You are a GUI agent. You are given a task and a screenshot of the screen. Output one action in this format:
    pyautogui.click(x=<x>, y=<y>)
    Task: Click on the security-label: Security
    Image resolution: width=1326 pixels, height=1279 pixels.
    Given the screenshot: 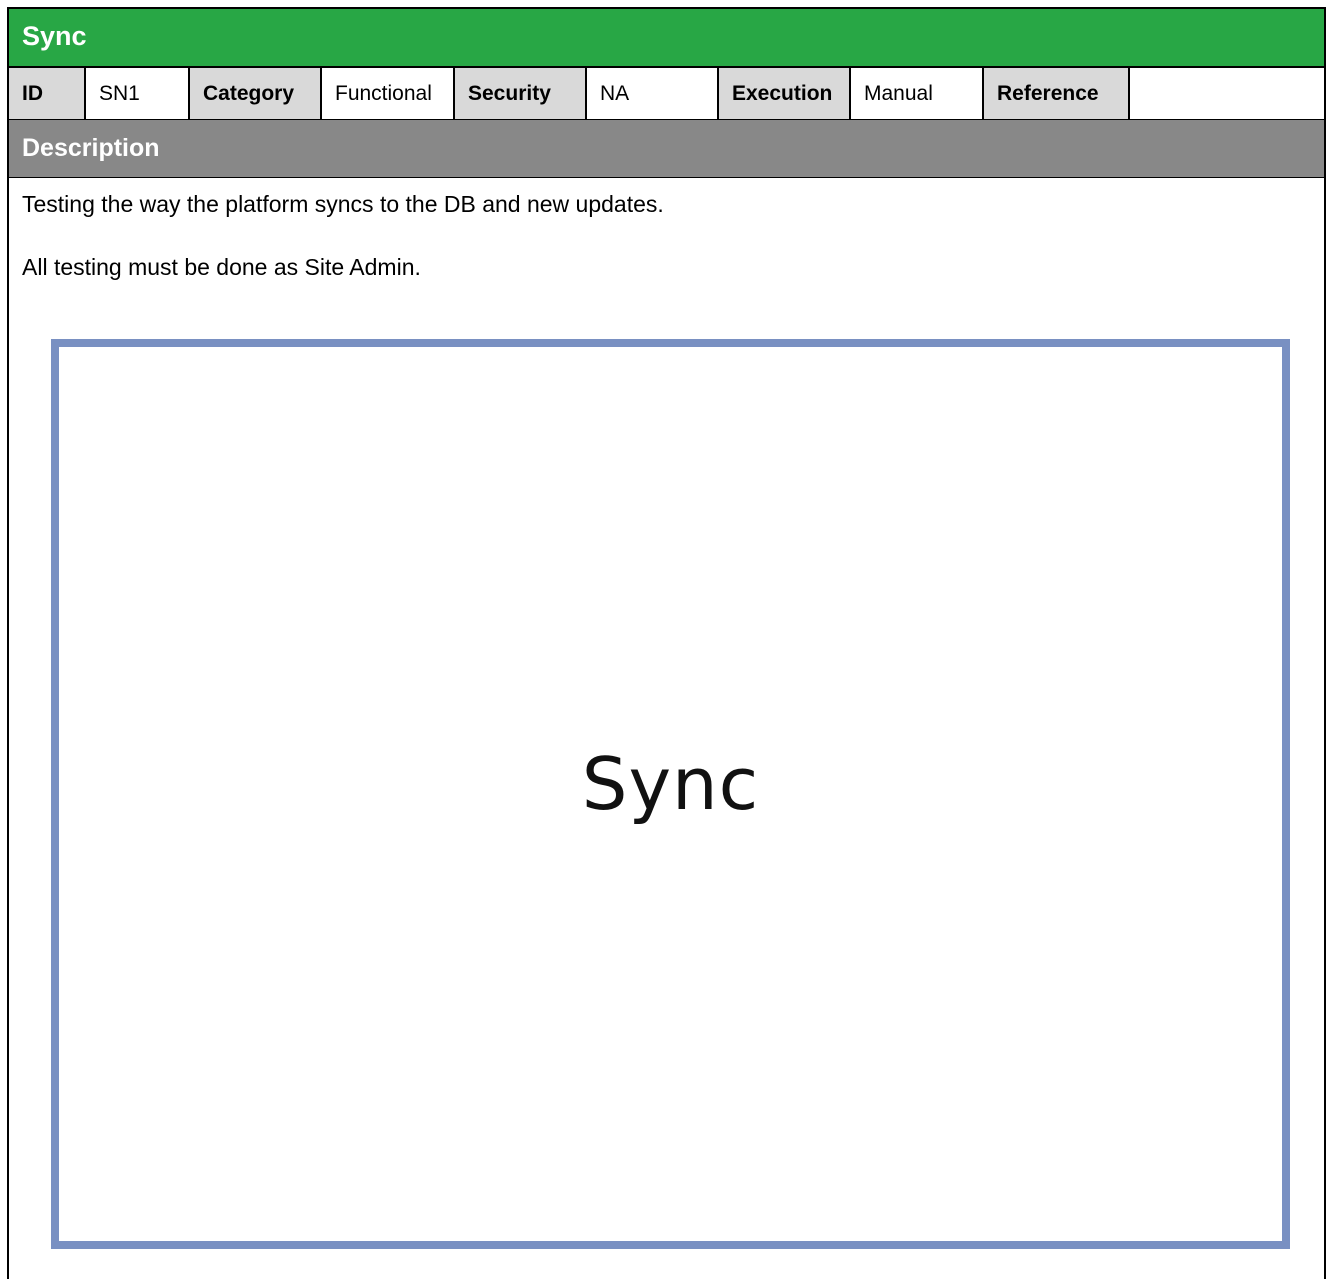 What is the action you would take?
    pyautogui.click(x=521, y=93)
    